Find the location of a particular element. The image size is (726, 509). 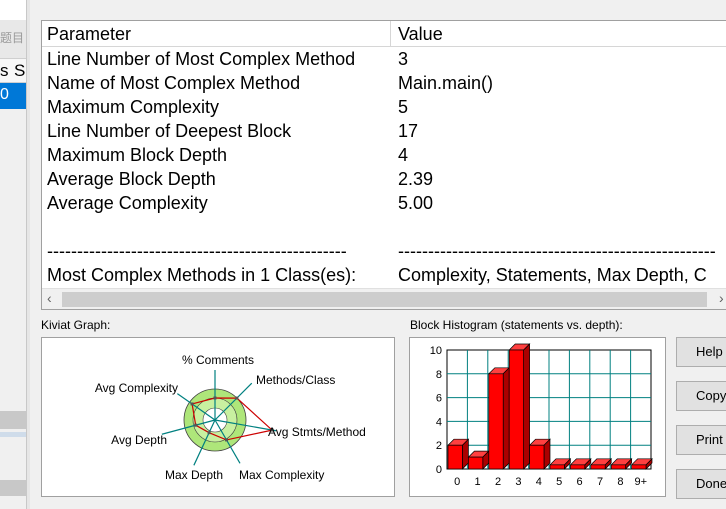

block-histogram: 10 8 6 4 2 0 0 1 2 3 4 5 6 7 8 9+ is located at coordinates (537, 417).